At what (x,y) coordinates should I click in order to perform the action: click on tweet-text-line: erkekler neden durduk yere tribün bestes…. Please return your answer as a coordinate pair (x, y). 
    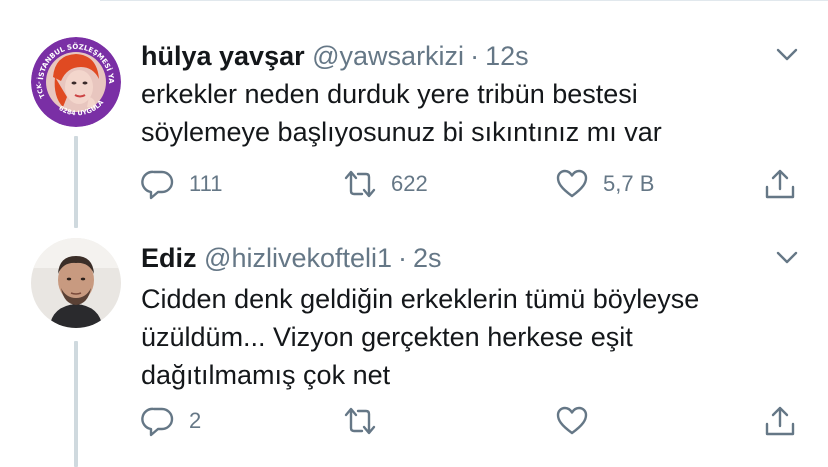
    Looking at the image, I should click on (389, 94).